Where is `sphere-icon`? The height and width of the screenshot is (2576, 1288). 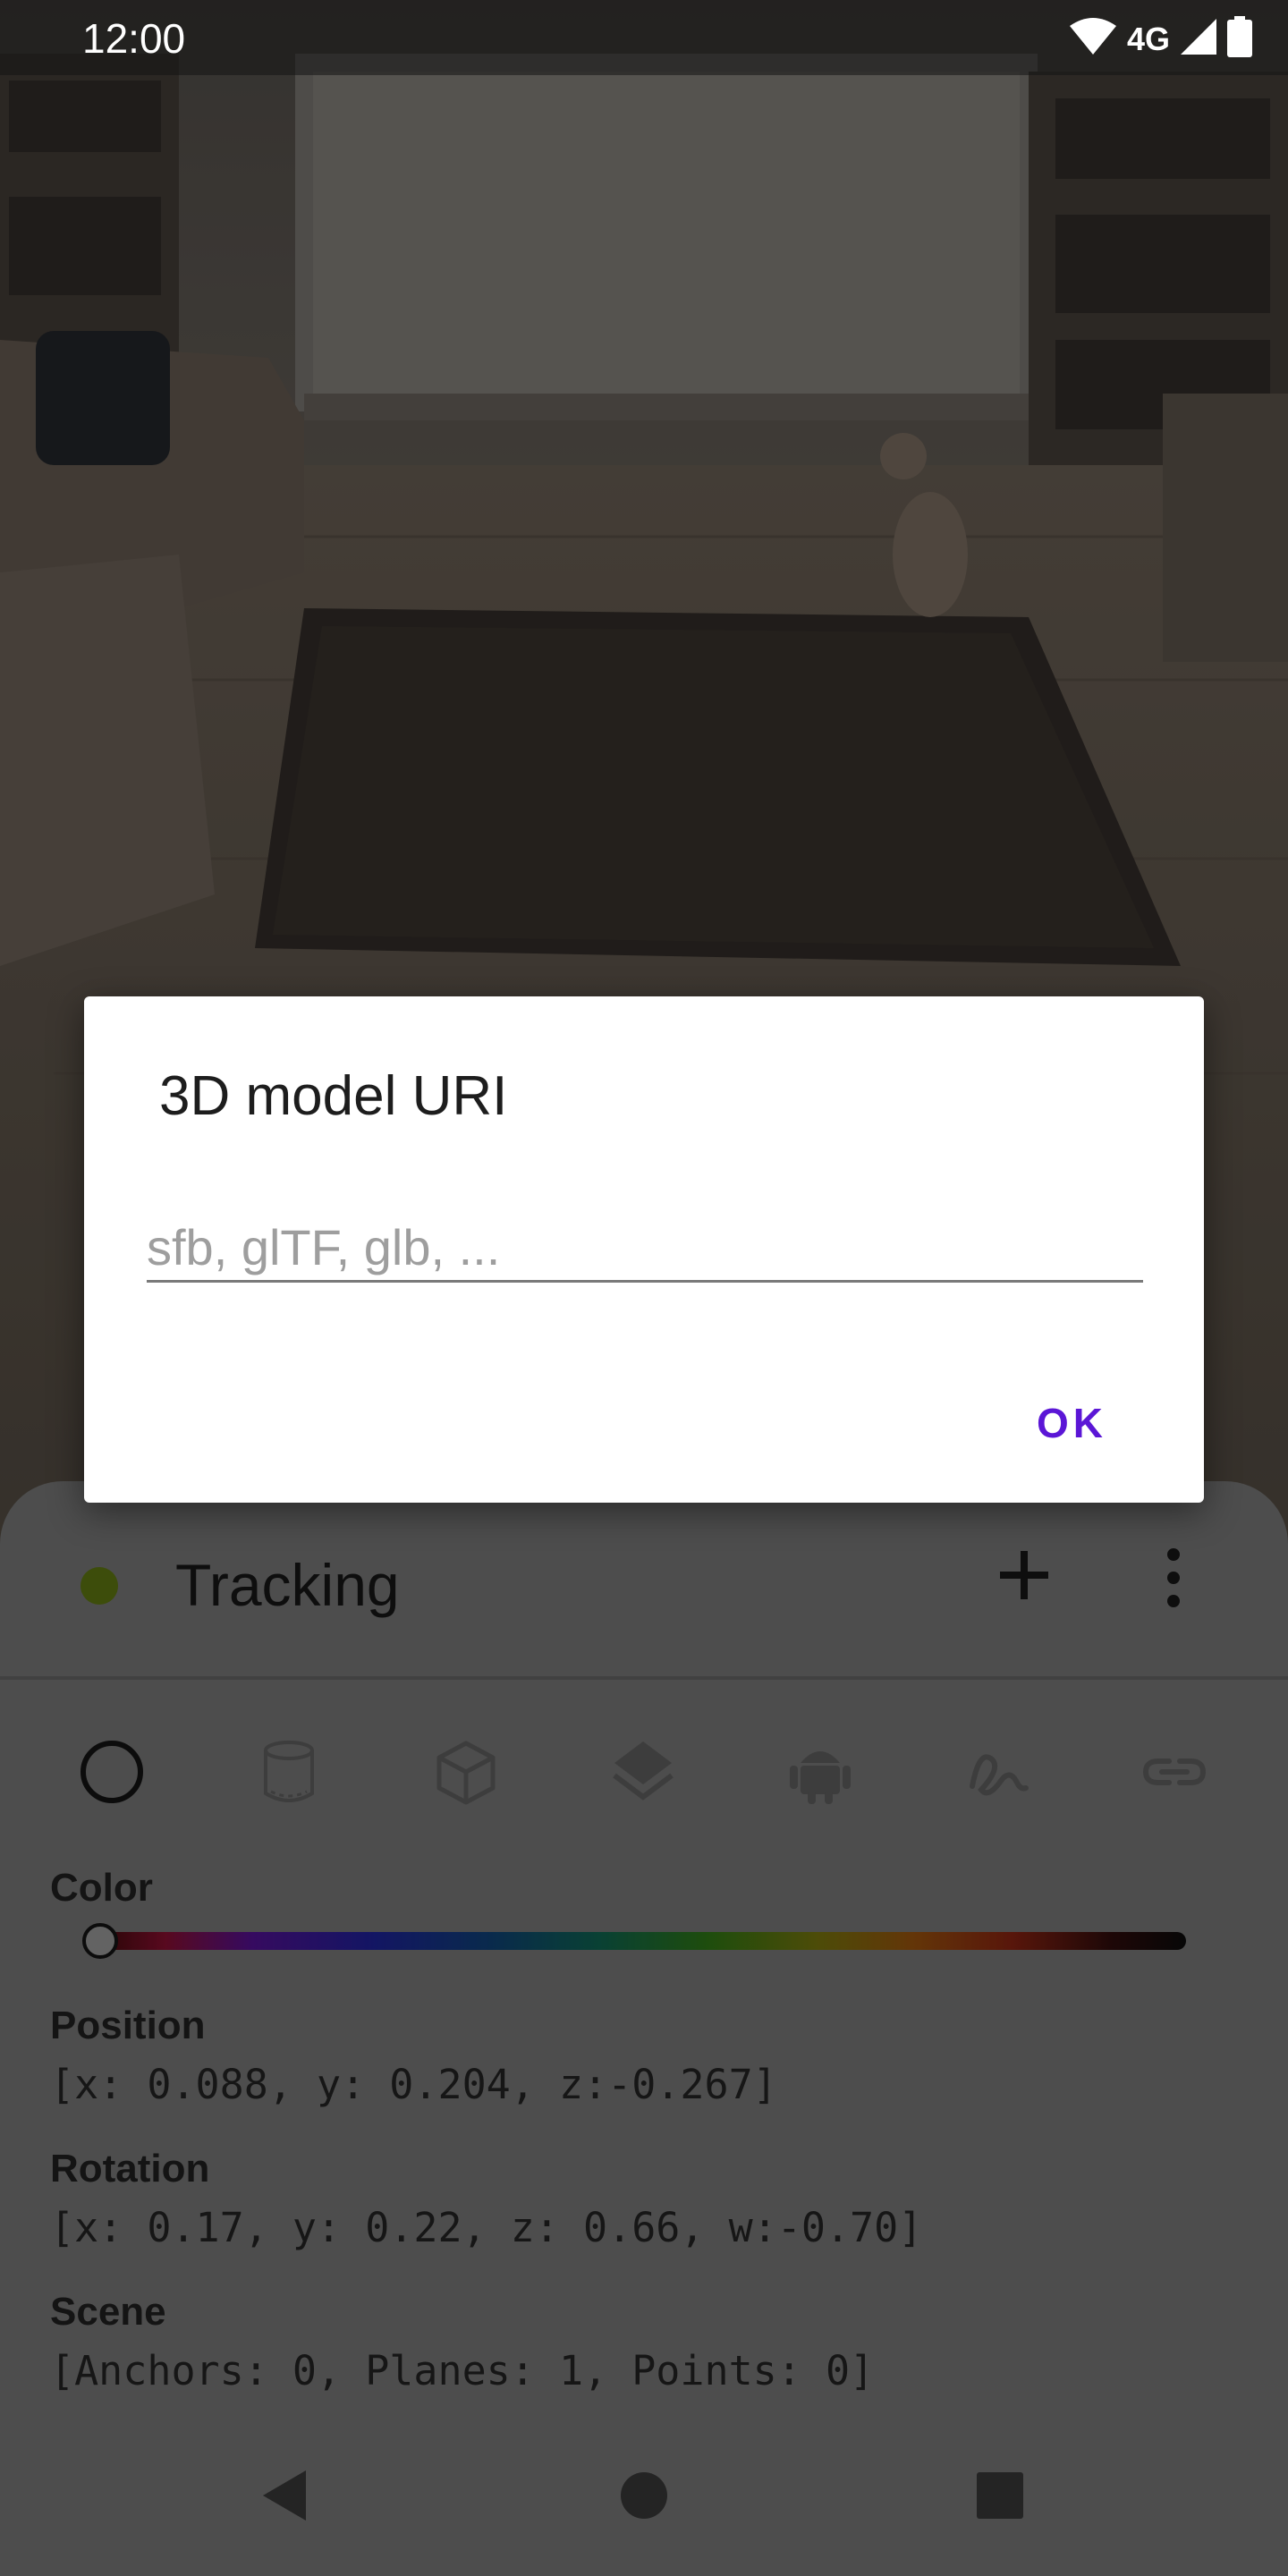 sphere-icon is located at coordinates (111, 1772).